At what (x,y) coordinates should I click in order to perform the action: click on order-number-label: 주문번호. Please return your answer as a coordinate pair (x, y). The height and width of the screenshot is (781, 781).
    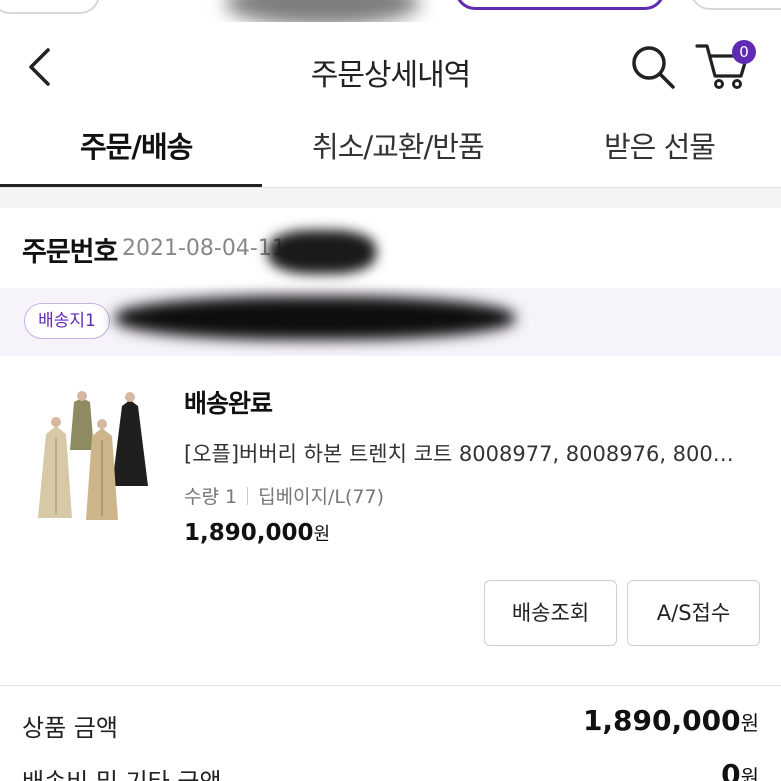
    Looking at the image, I should click on (70, 252).